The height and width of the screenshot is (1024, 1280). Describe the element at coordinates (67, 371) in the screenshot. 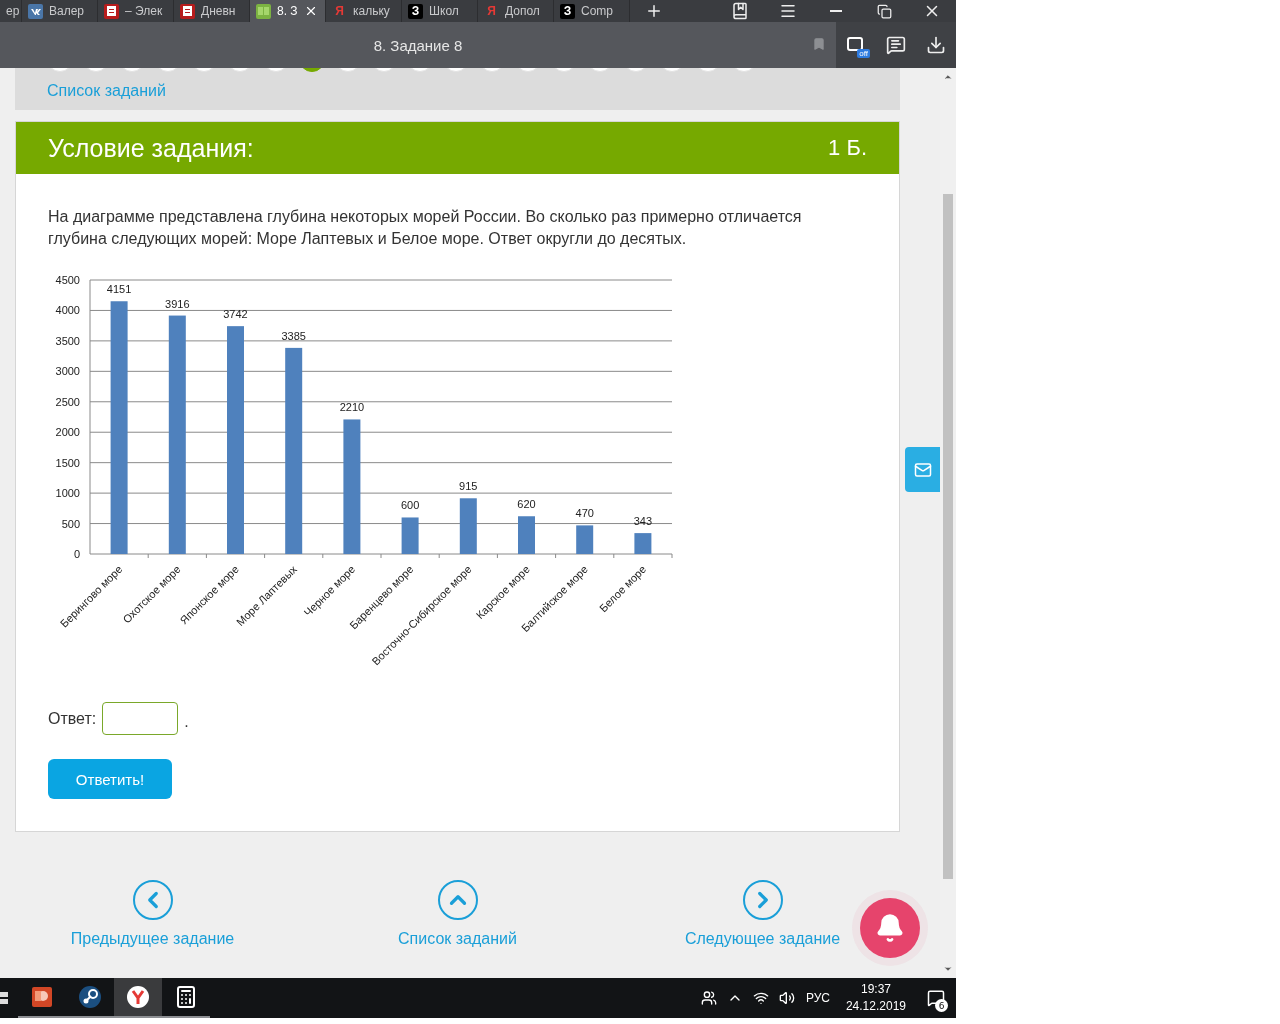

I see `axis-label: 3000` at that location.